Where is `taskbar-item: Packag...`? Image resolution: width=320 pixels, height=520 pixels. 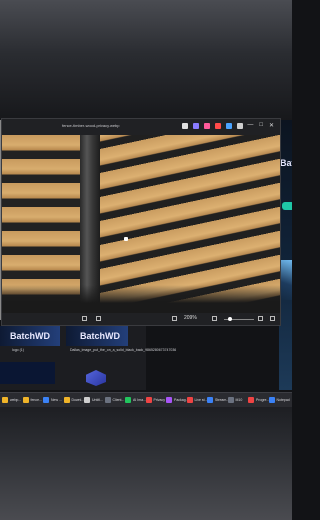
taskbar-item: Packag... is located at coordinates (177, 400).